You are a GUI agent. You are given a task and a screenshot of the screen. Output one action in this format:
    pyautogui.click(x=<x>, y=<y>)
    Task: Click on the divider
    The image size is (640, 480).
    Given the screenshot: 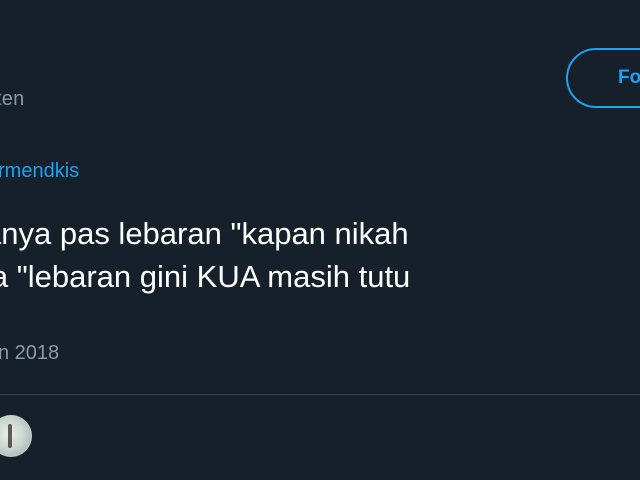 What is the action you would take?
    pyautogui.click(x=320, y=394)
    